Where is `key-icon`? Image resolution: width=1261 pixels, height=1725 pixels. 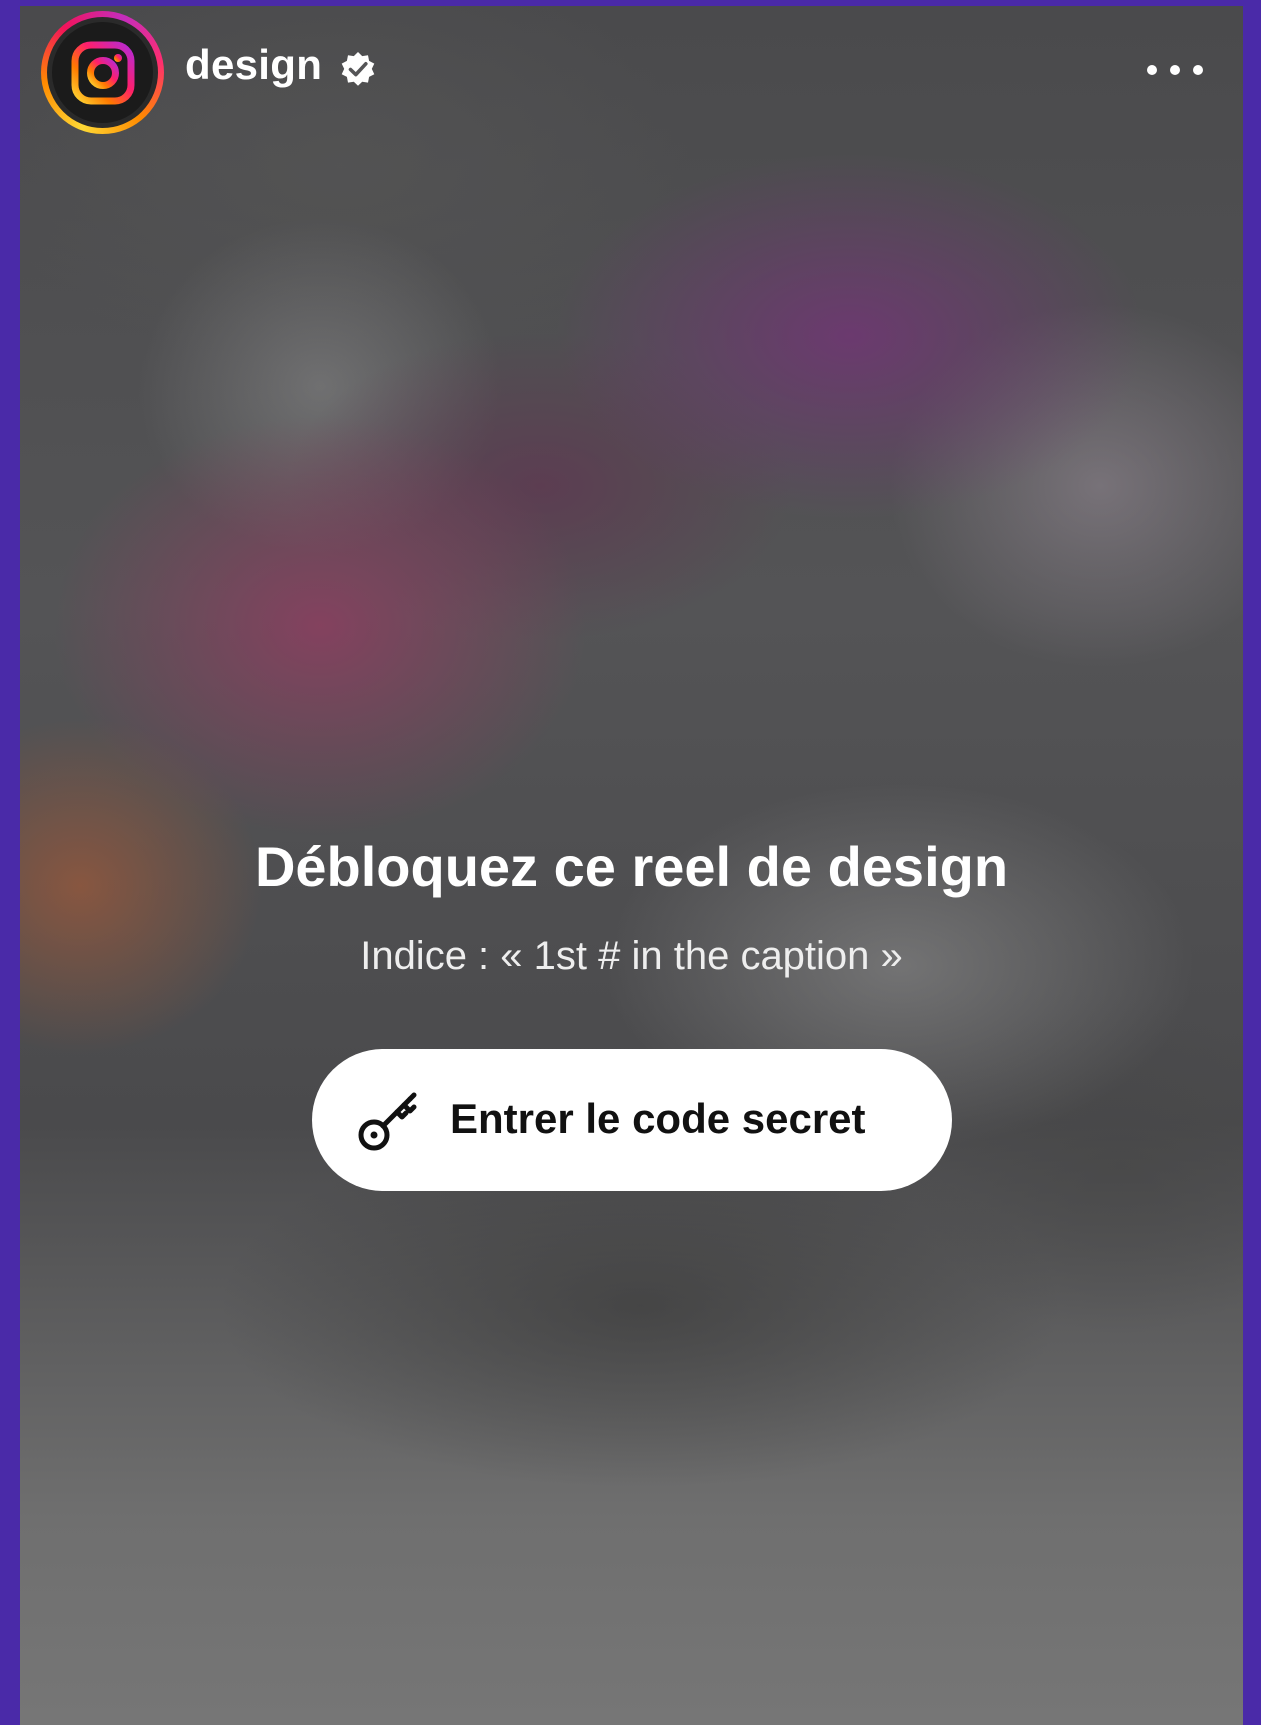
key-icon is located at coordinates (387, 1121).